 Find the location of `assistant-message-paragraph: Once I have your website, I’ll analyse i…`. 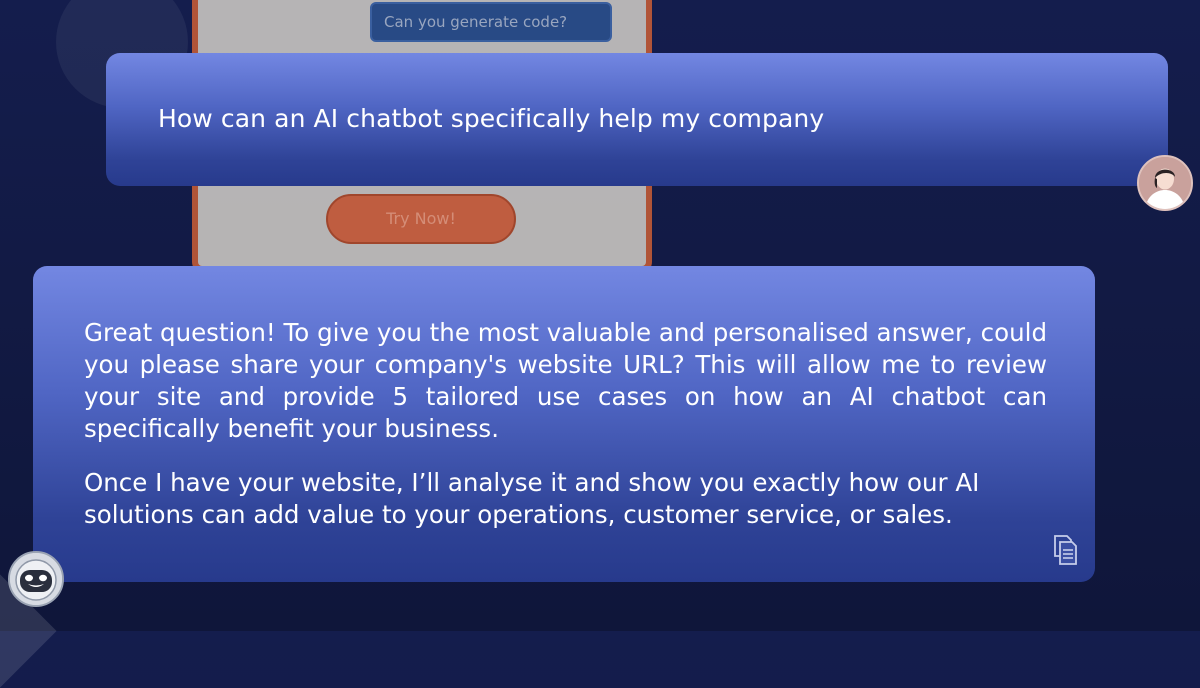

assistant-message-paragraph: Once I have your website, I’ll analyse i… is located at coordinates (532, 498).